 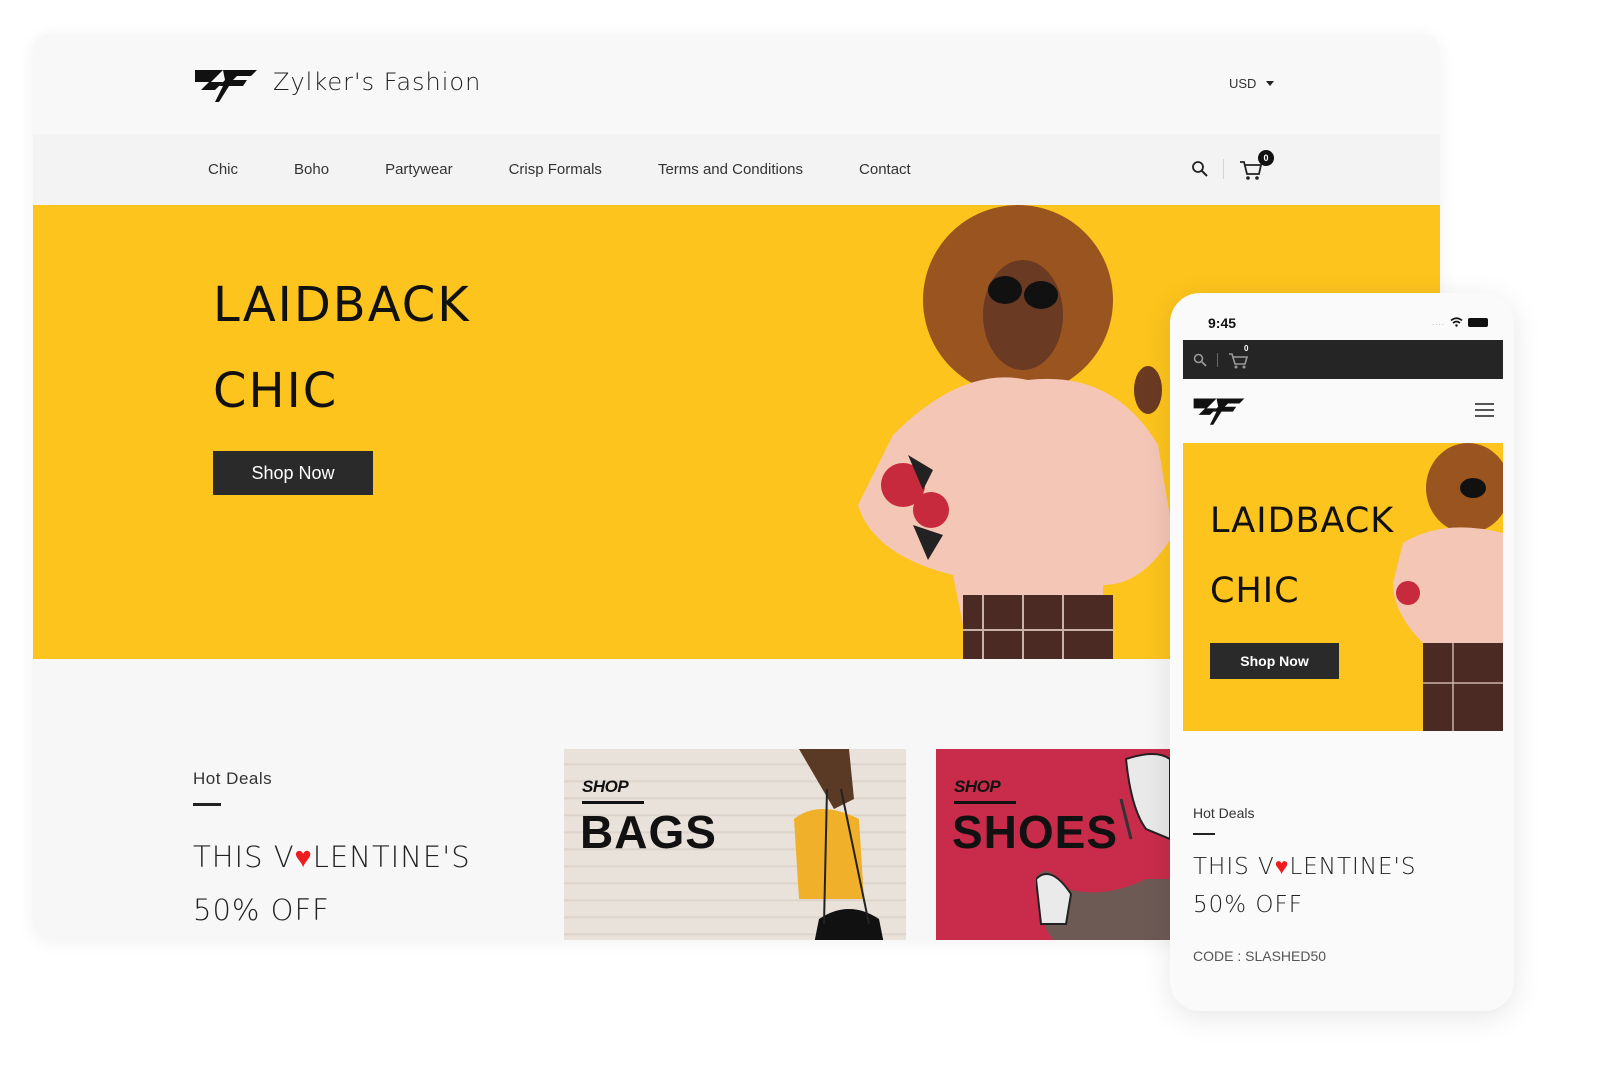 I want to click on hot-deals-section: Hot Deals THIS V♥LENTINE'S 50% OFF, so click(x=332, y=848).